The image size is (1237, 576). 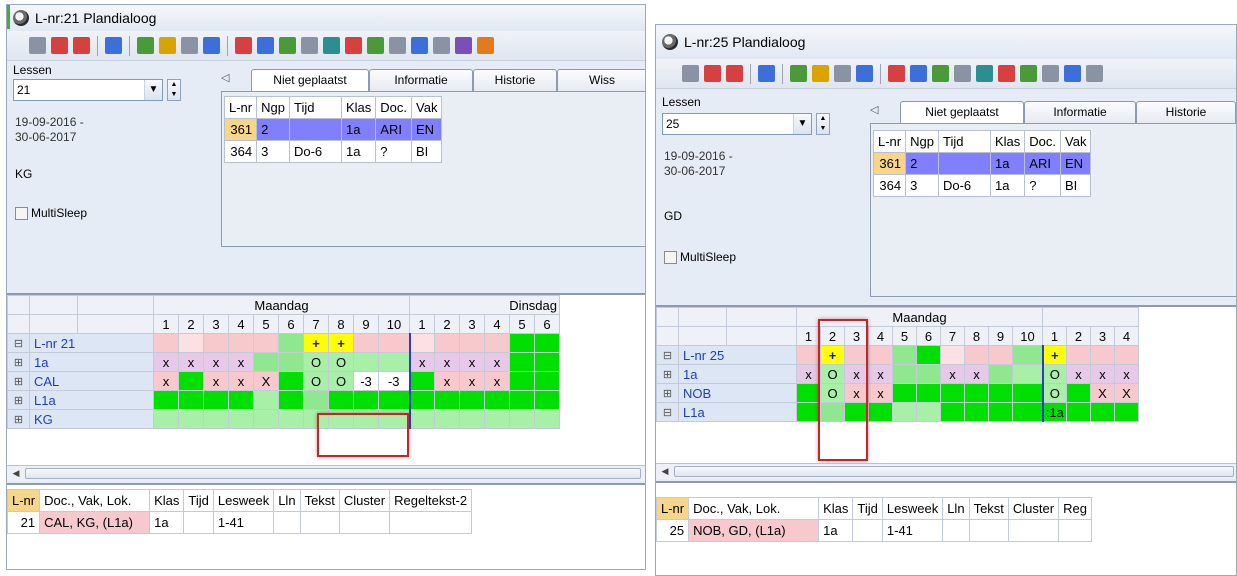 What do you see at coordinates (836, 530) in the screenshot?
I see `cell: 1a` at bounding box center [836, 530].